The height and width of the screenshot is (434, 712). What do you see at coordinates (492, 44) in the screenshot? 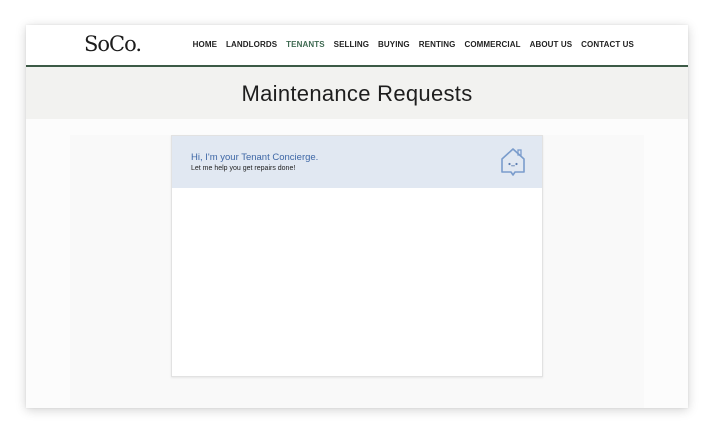
I see `nav-item-commercial: COMMERCIAL` at bounding box center [492, 44].